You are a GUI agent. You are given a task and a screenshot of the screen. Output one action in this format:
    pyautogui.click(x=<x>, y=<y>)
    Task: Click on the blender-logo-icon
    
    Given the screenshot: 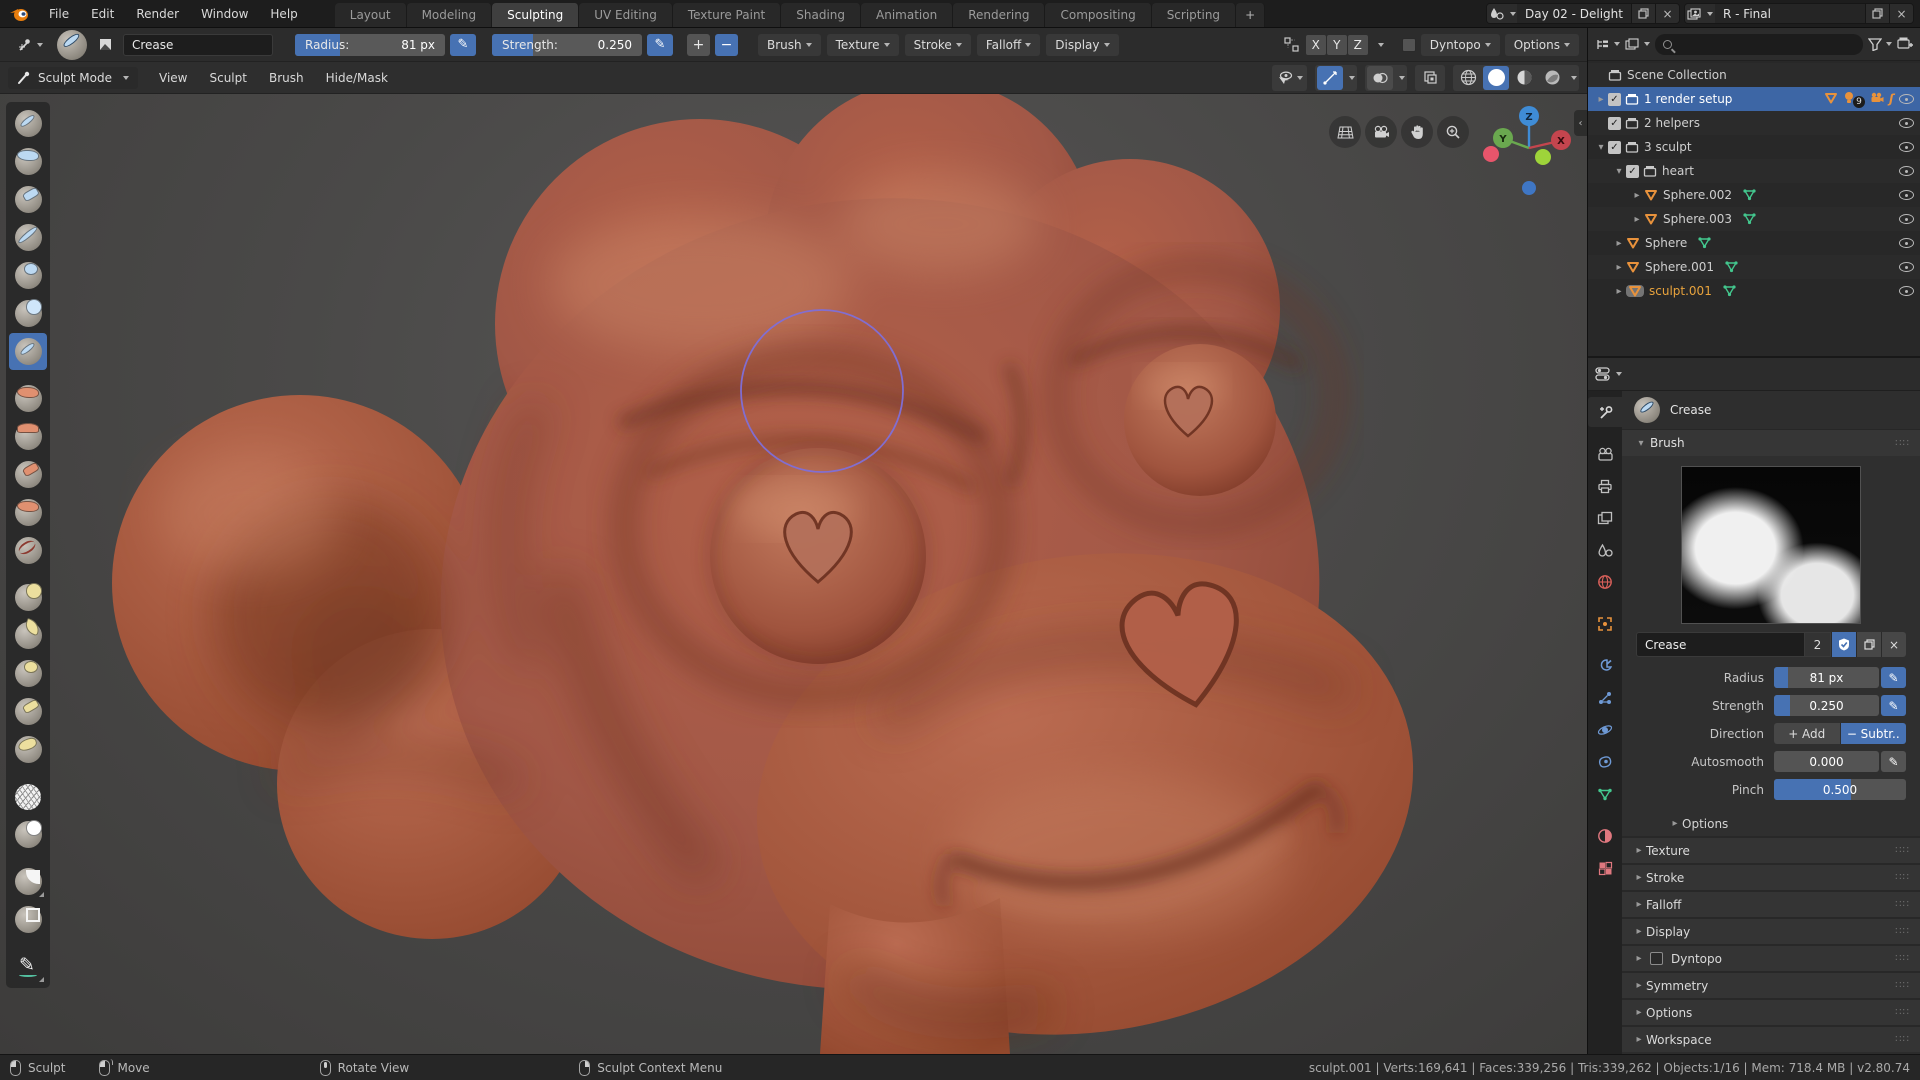 What is the action you would take?
    pyautogui.click(x=19, y=13)
    